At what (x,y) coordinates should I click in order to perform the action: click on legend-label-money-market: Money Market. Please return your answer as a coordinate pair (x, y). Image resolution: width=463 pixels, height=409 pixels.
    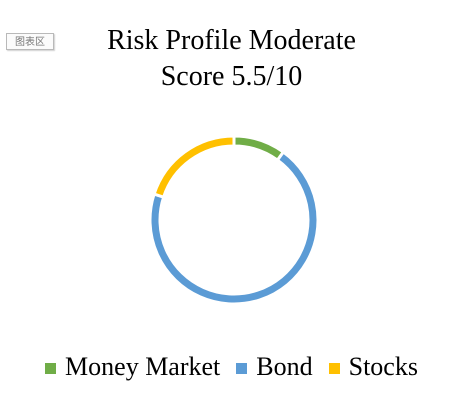
    Looking at the image, I should click on (143, 366).